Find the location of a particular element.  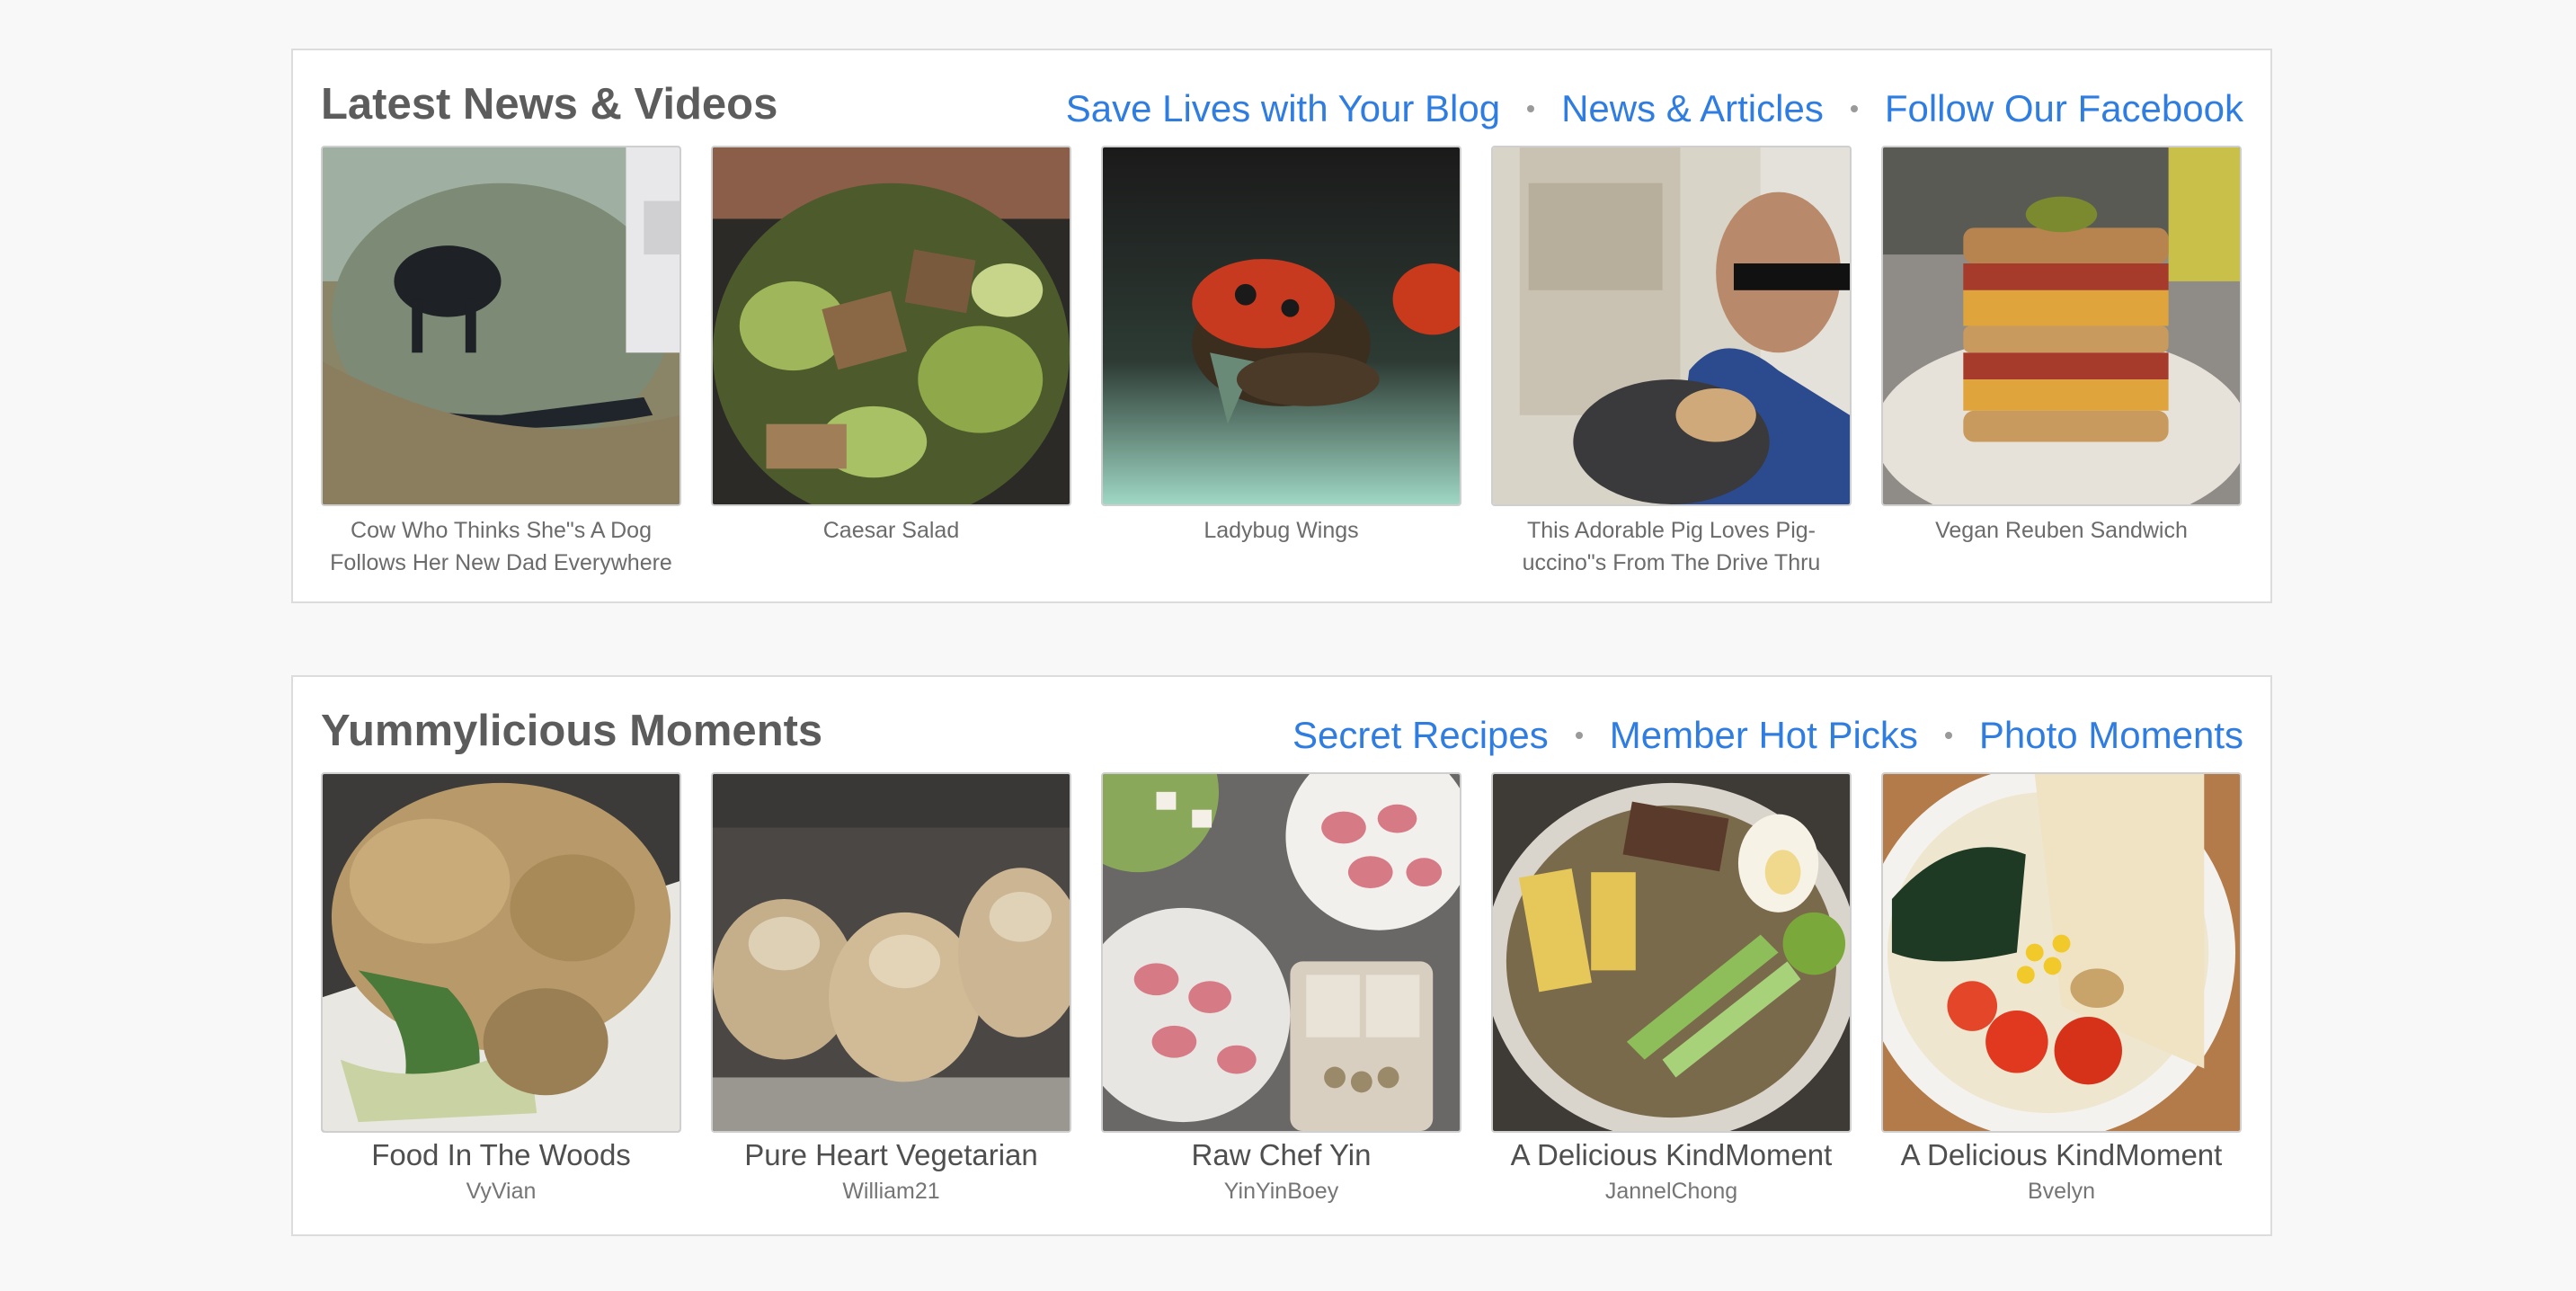

news-caption: Caesar Salad is located at coordinates (891, 530).